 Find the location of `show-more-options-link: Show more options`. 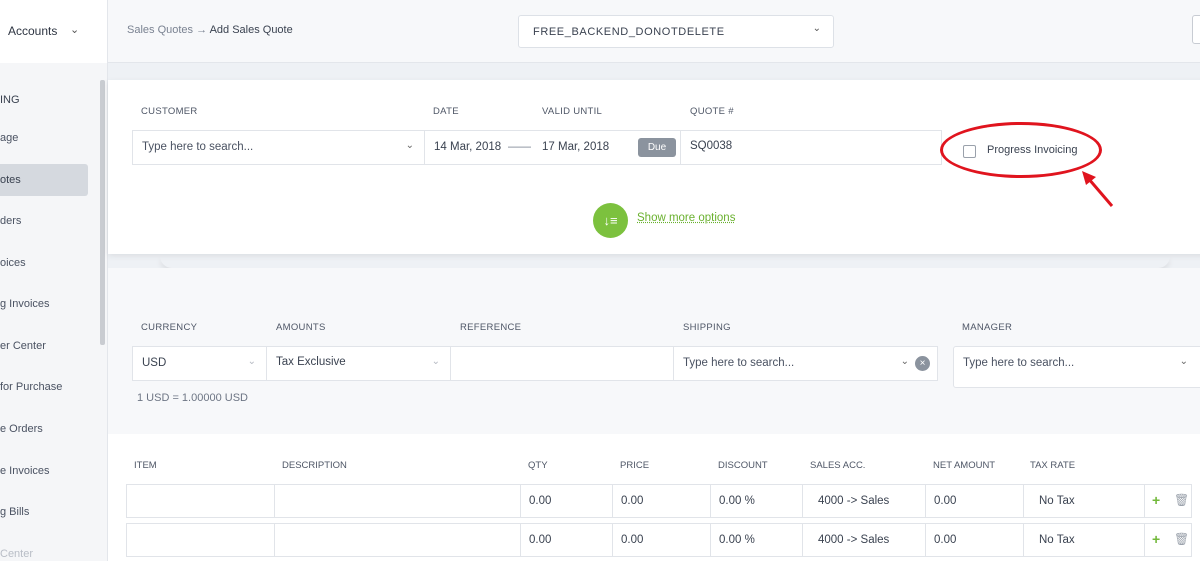

show-more-options-link: Show more options is located at coordinates (686, 218).